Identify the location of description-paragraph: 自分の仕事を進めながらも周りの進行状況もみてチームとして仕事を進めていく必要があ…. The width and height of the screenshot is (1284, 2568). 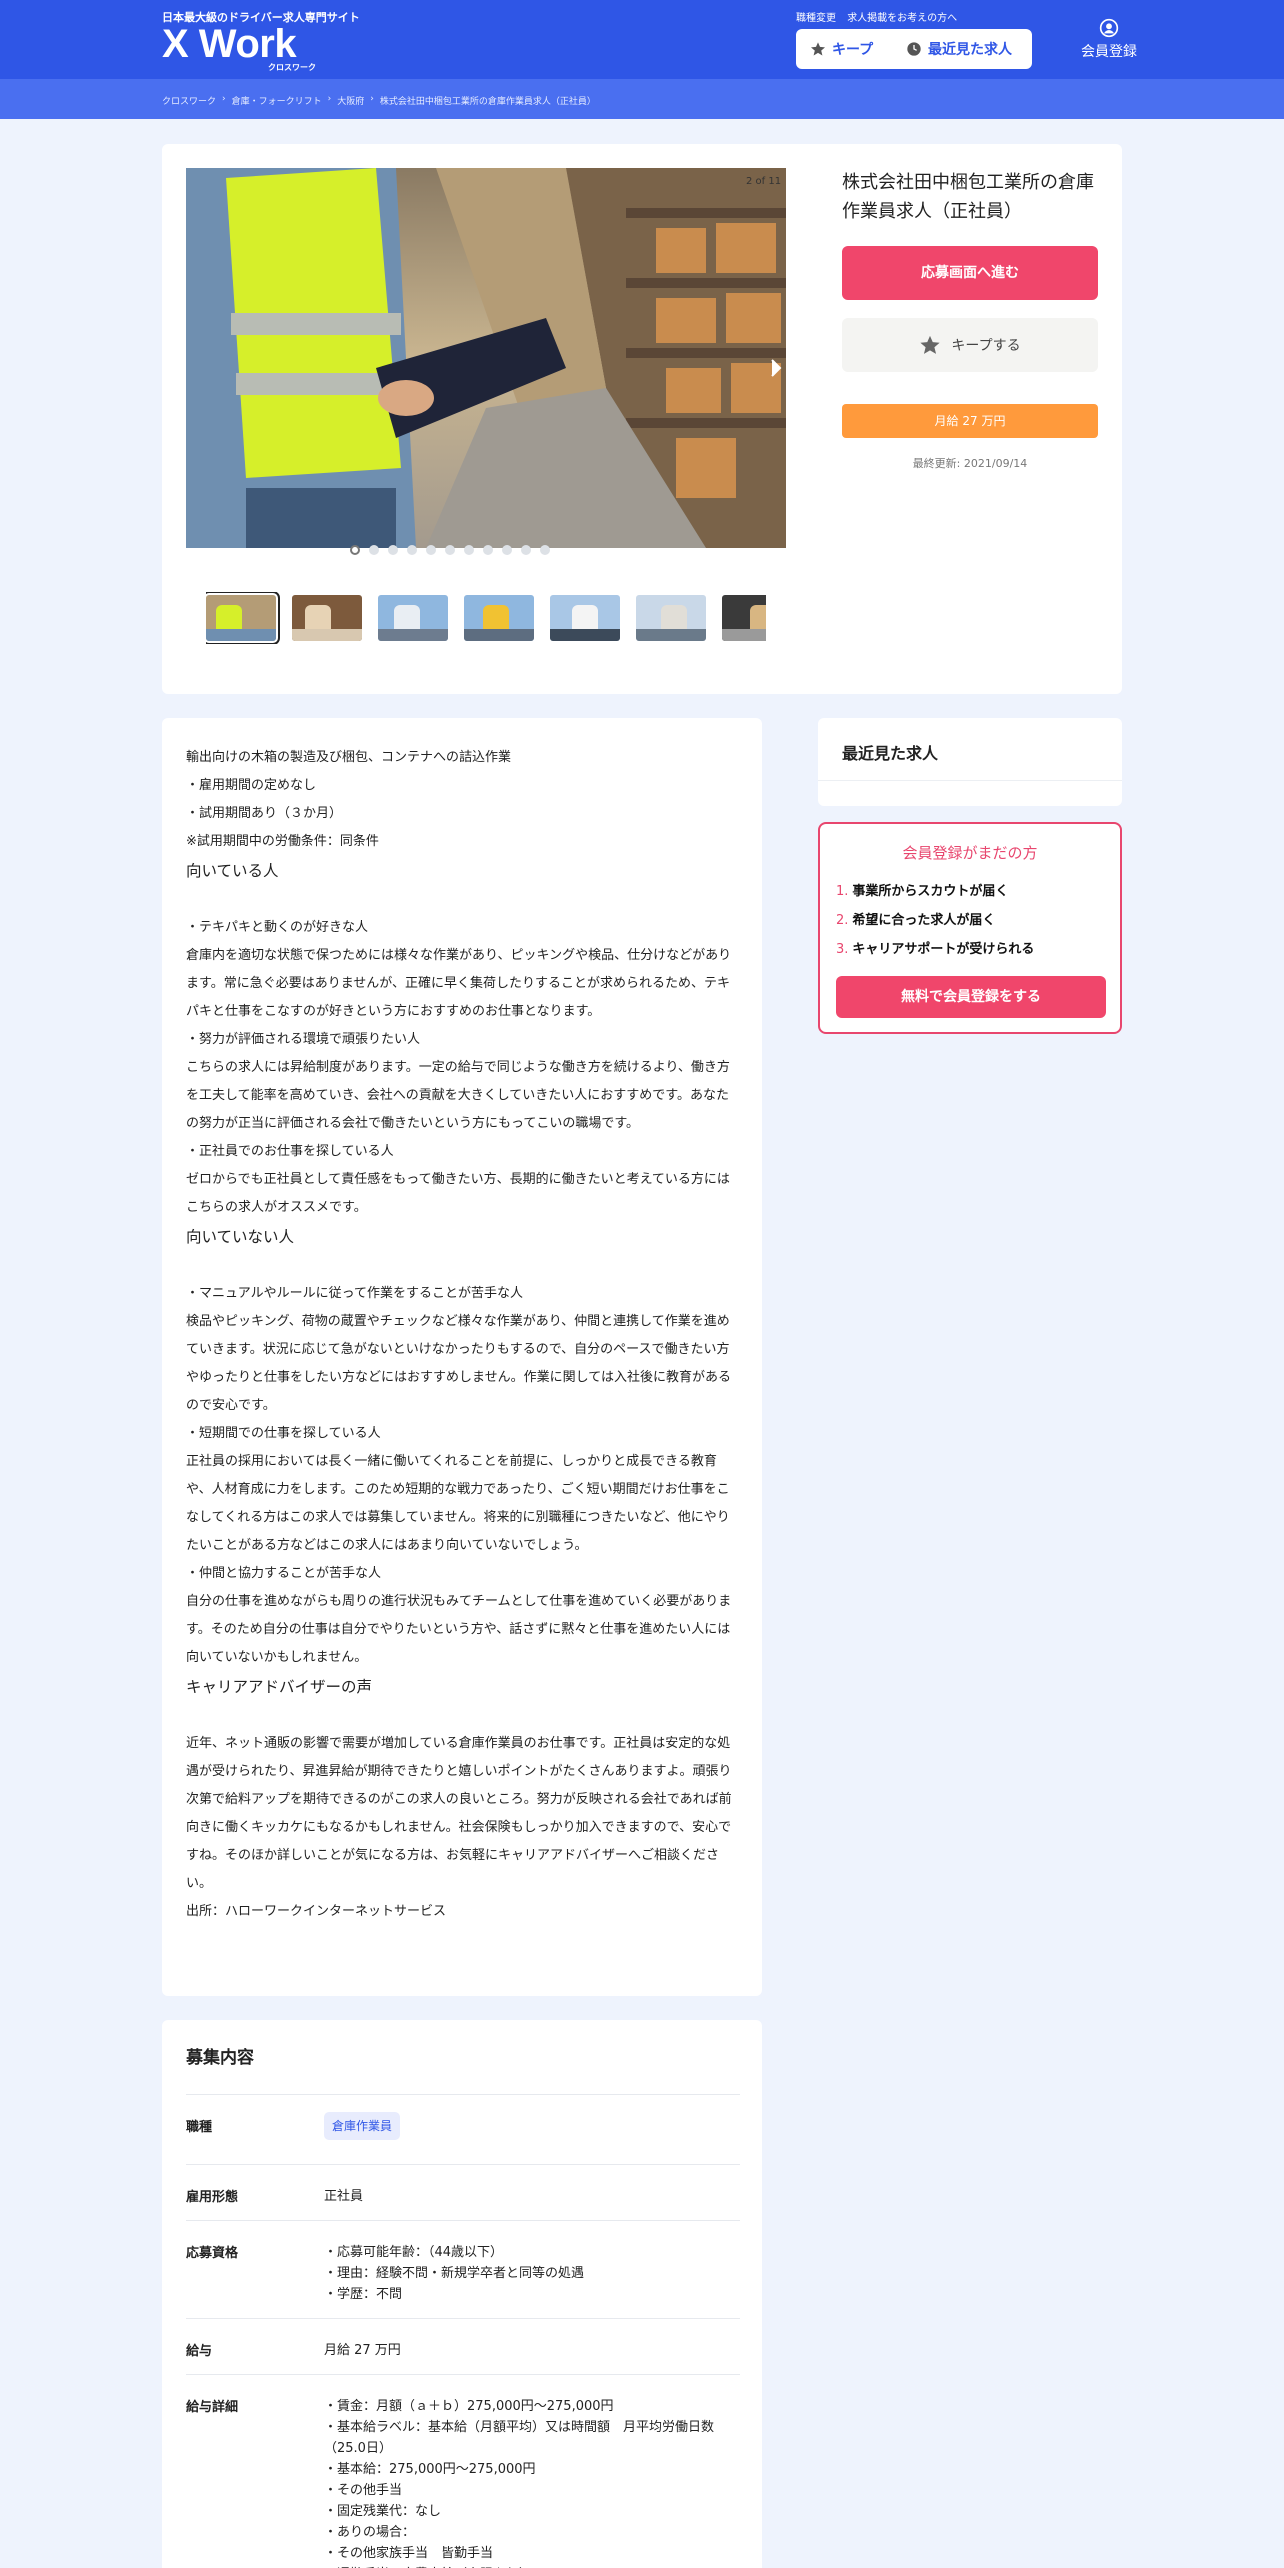
(459, 1629).